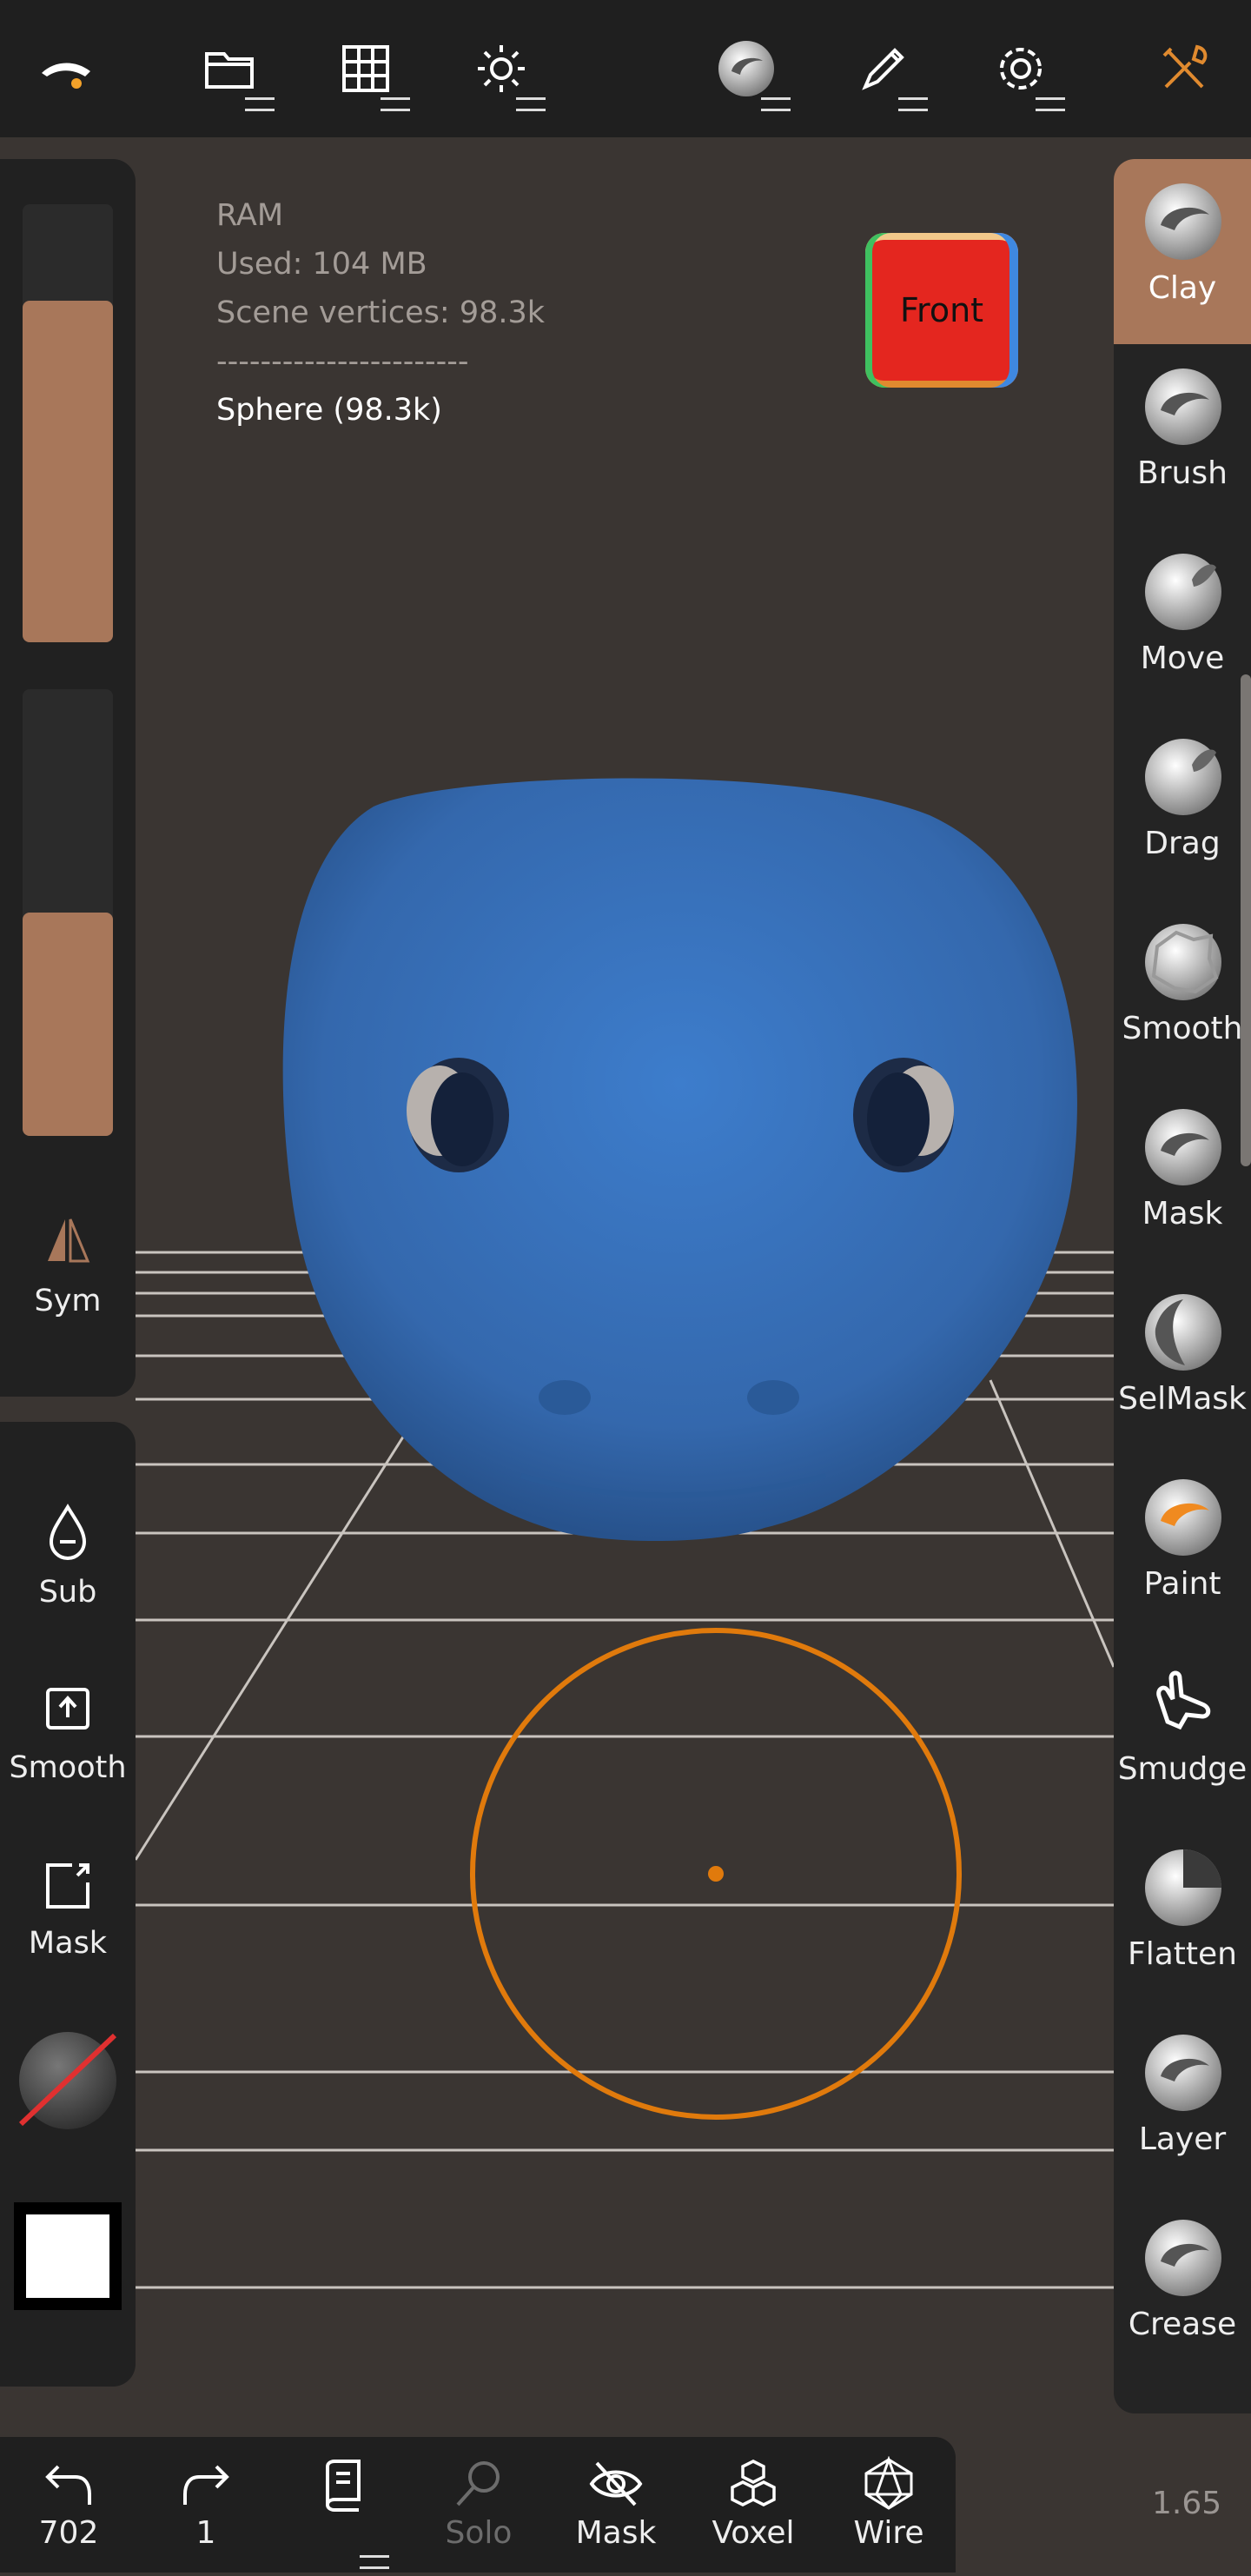  I want to click on tool-label: Smudge, so click(1182, 1769).